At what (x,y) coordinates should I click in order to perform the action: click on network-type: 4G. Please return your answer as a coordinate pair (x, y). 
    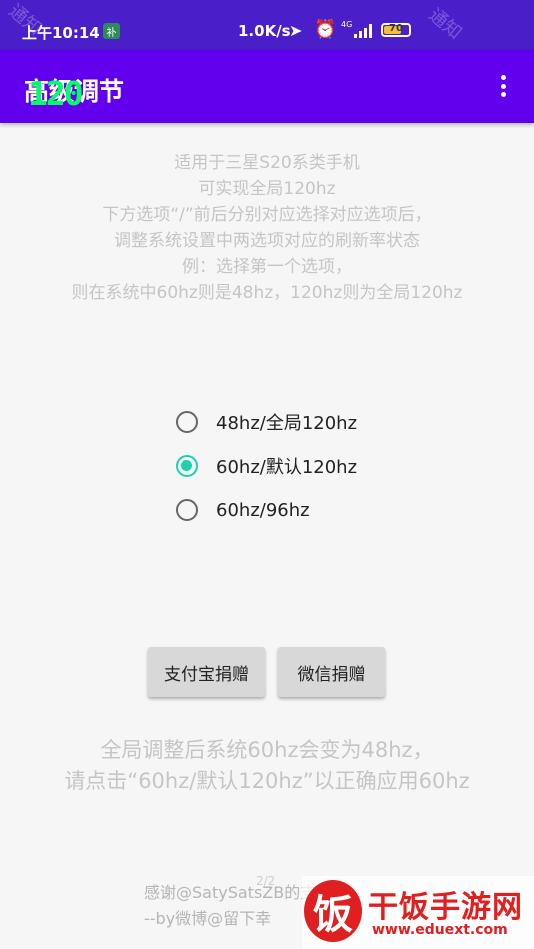
    Looking at the image, I should click on (347, 24).